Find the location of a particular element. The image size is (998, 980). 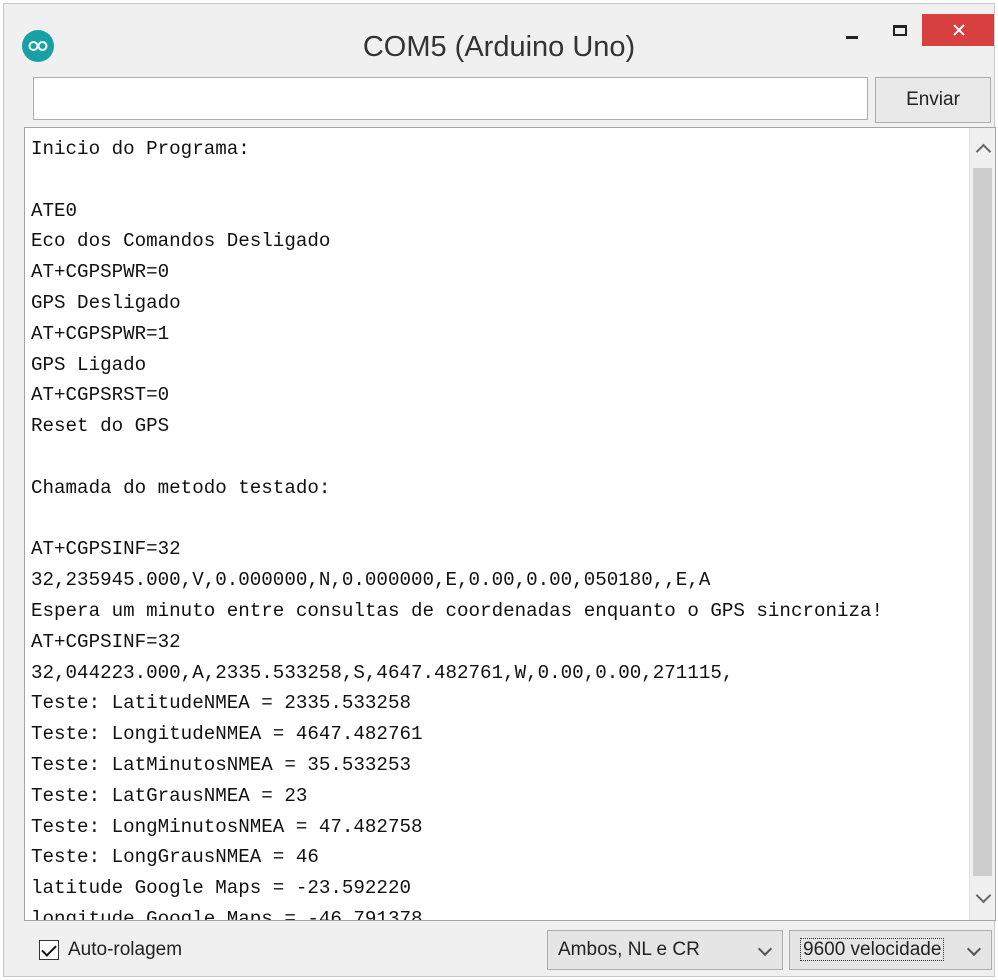

minimize-icon is located at coordinates (852, 31).